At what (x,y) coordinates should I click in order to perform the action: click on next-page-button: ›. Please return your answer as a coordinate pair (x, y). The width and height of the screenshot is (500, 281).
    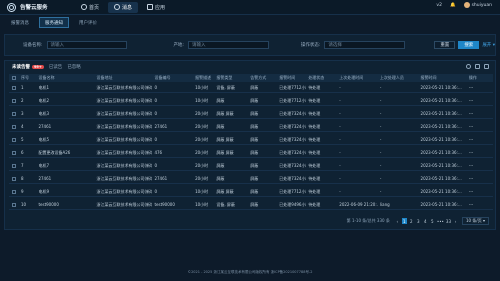
    Looking at the image, I should click on (455, 221).